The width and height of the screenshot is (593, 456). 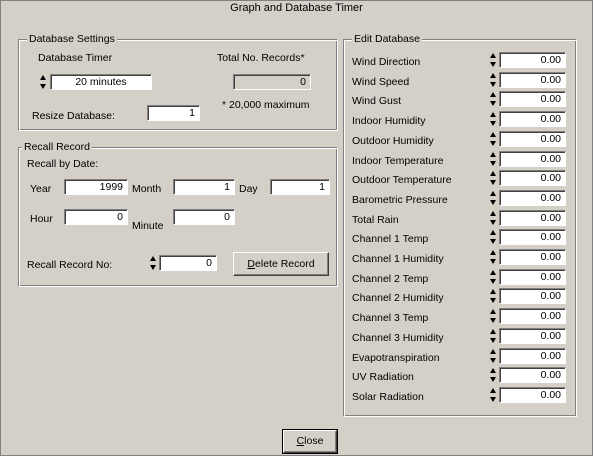 I want to click on day-field: 1, so click(x=300, y=187).